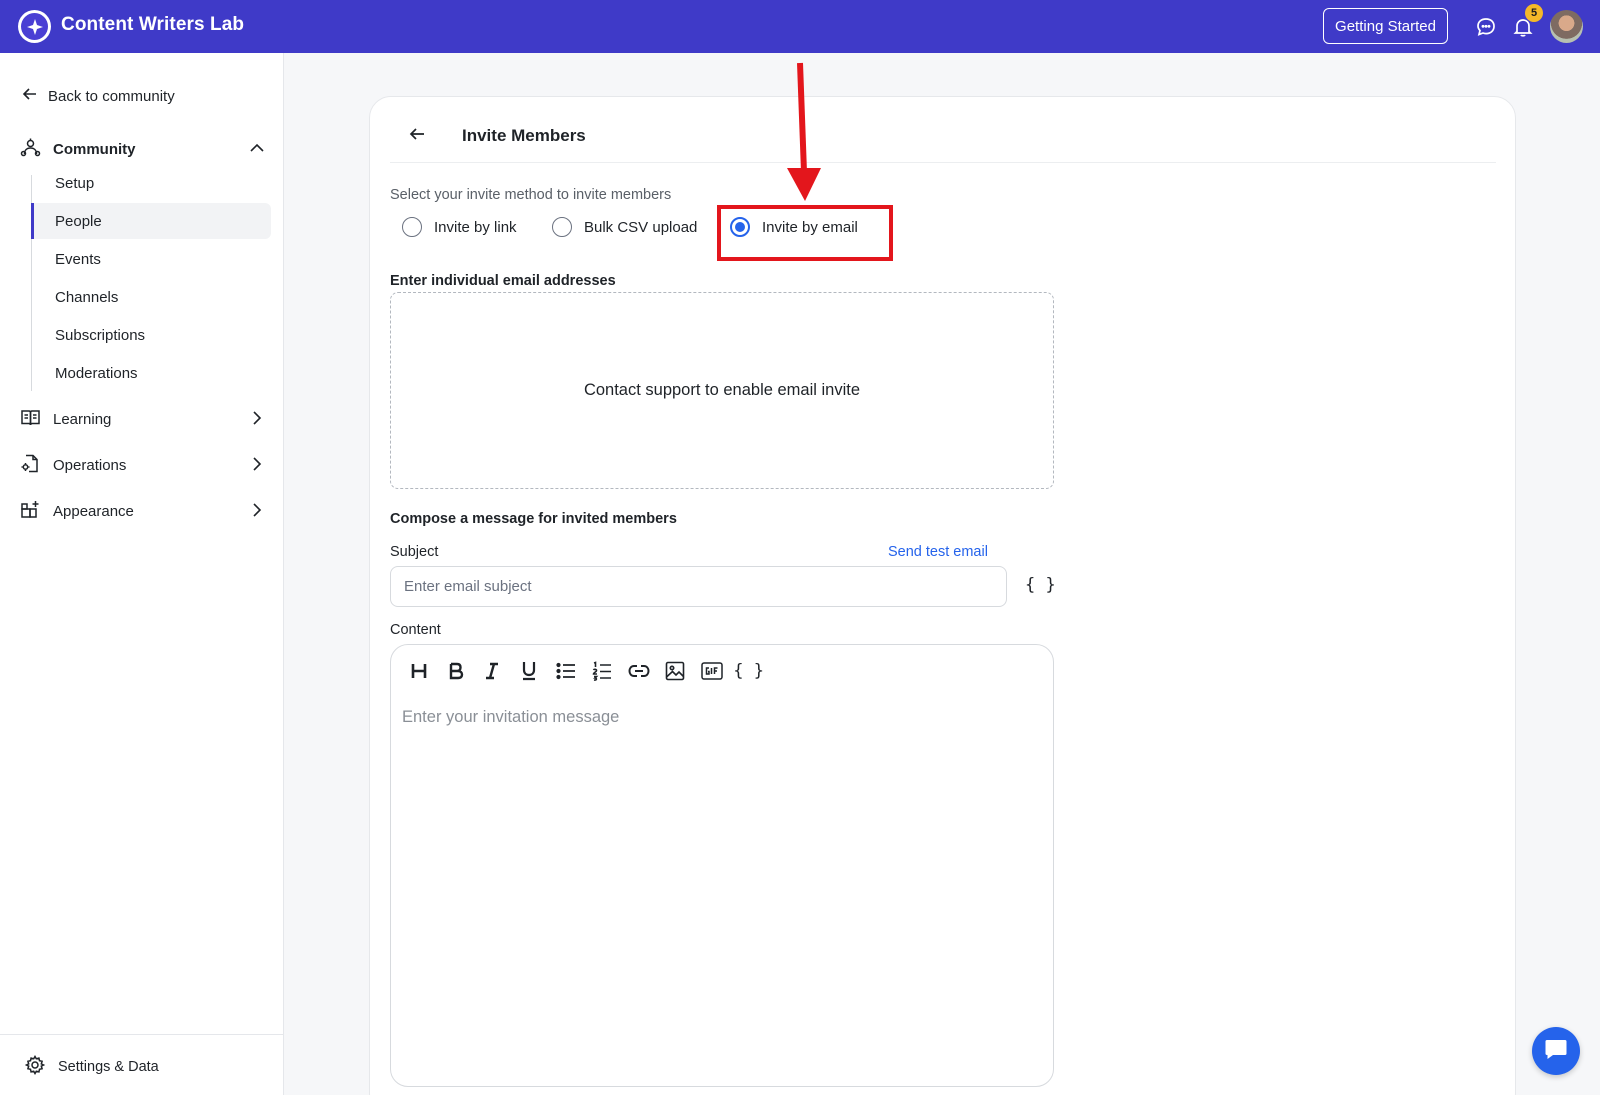 This screenshot has height=1095, width=1600. What do you see at coordinates (475, 227) in the screenshot?
I see `radio-label: Invite by link` at bounding box center [475, 227].